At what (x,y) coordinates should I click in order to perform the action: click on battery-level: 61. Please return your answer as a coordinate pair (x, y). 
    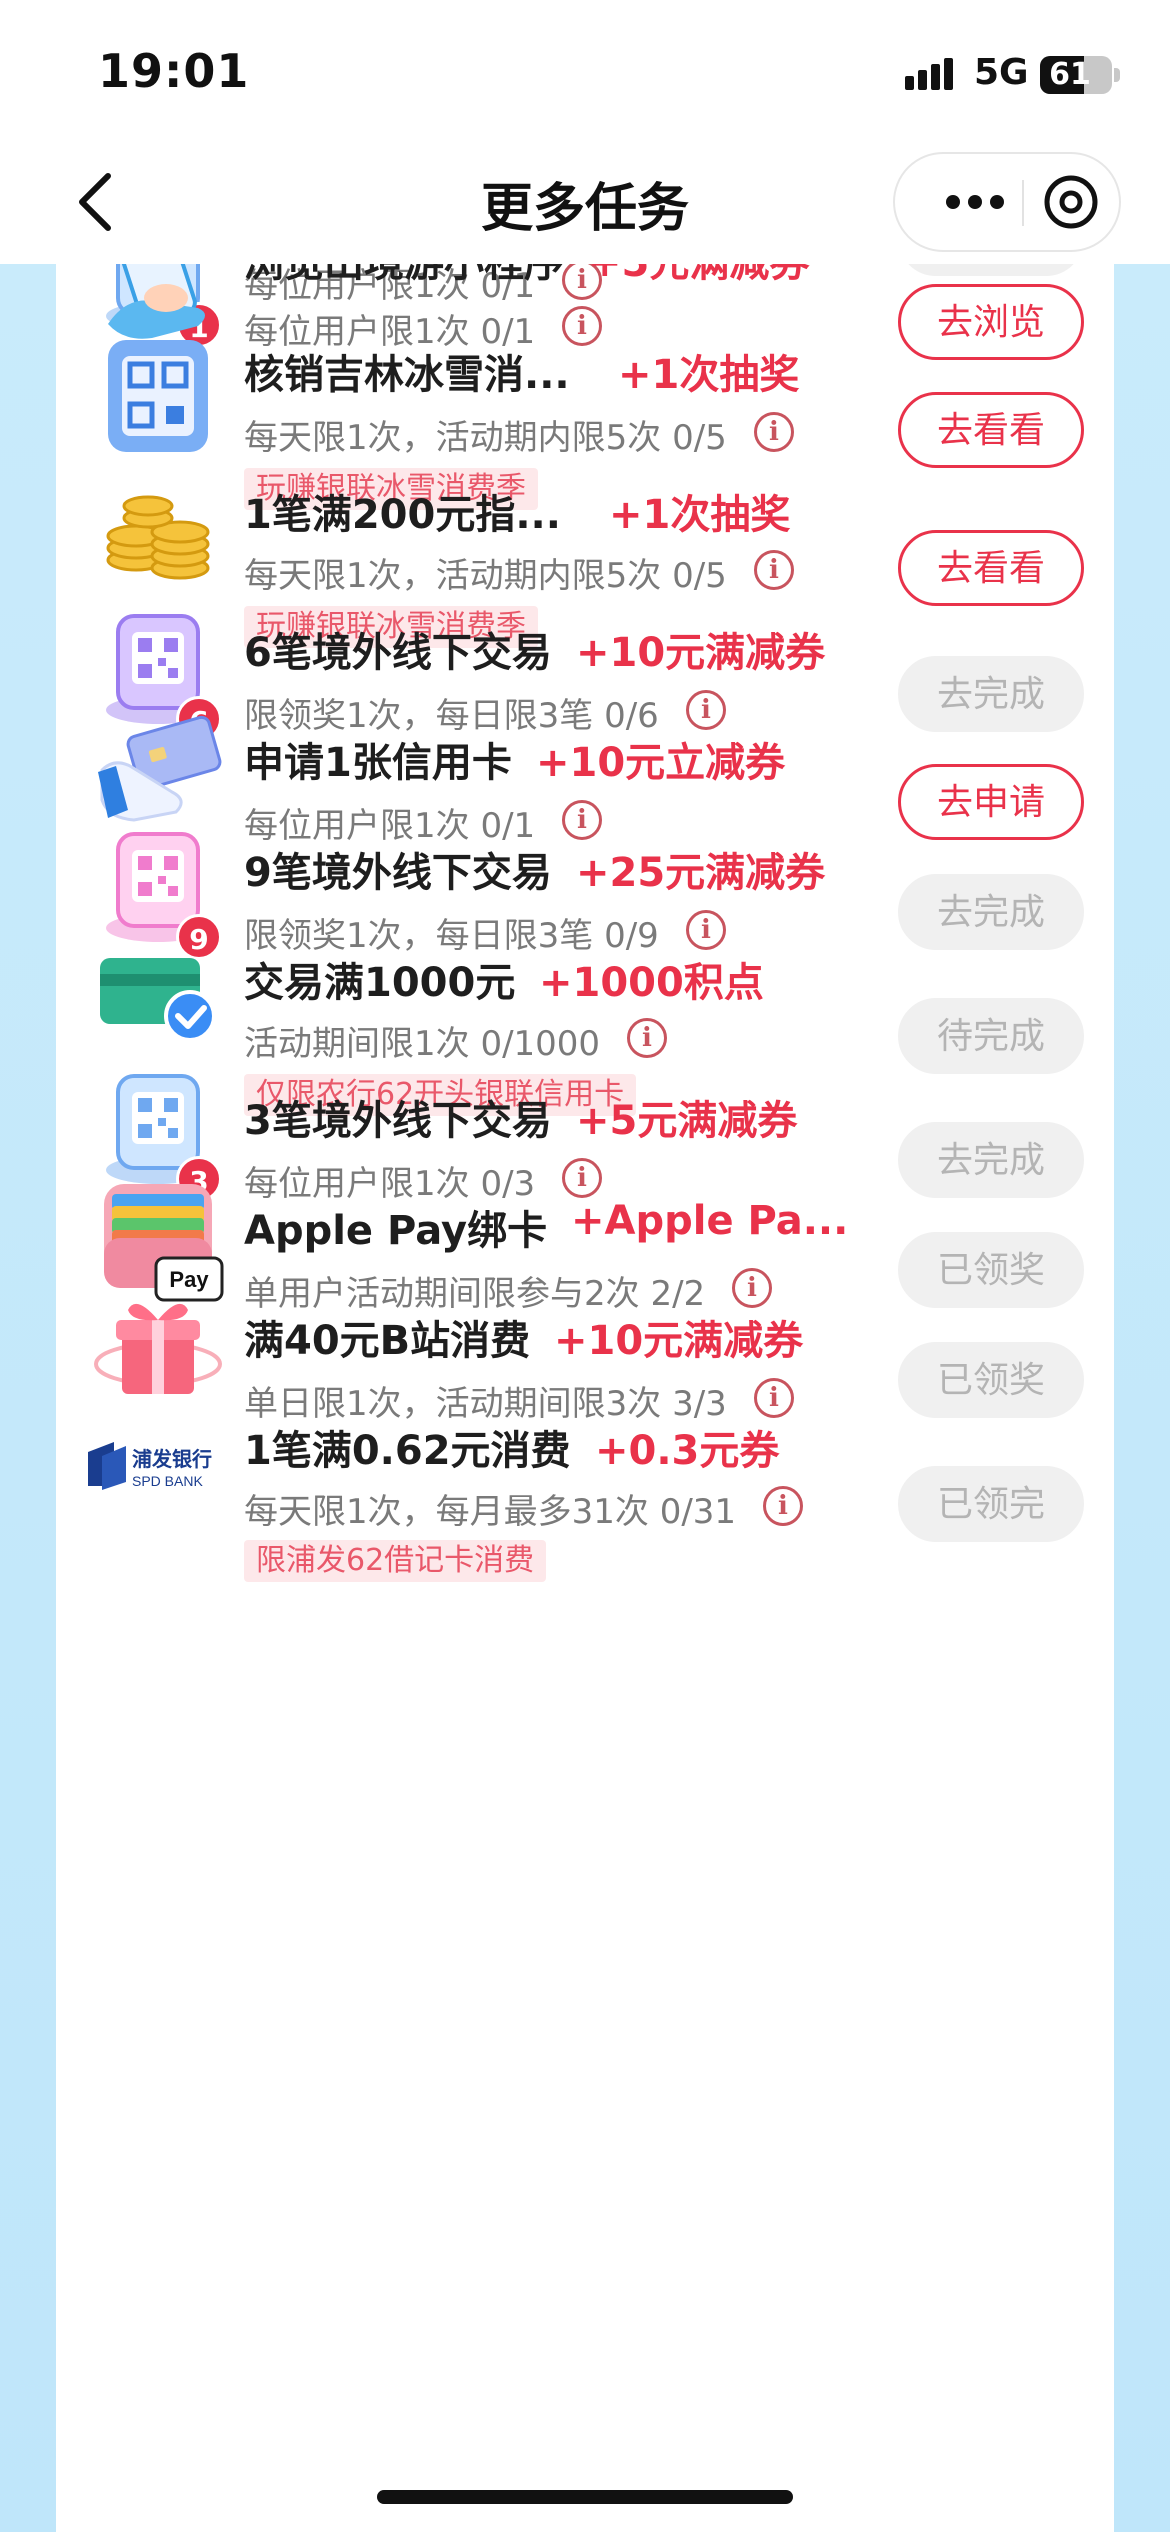
    Looking at the image, I should click on (1070, 74).